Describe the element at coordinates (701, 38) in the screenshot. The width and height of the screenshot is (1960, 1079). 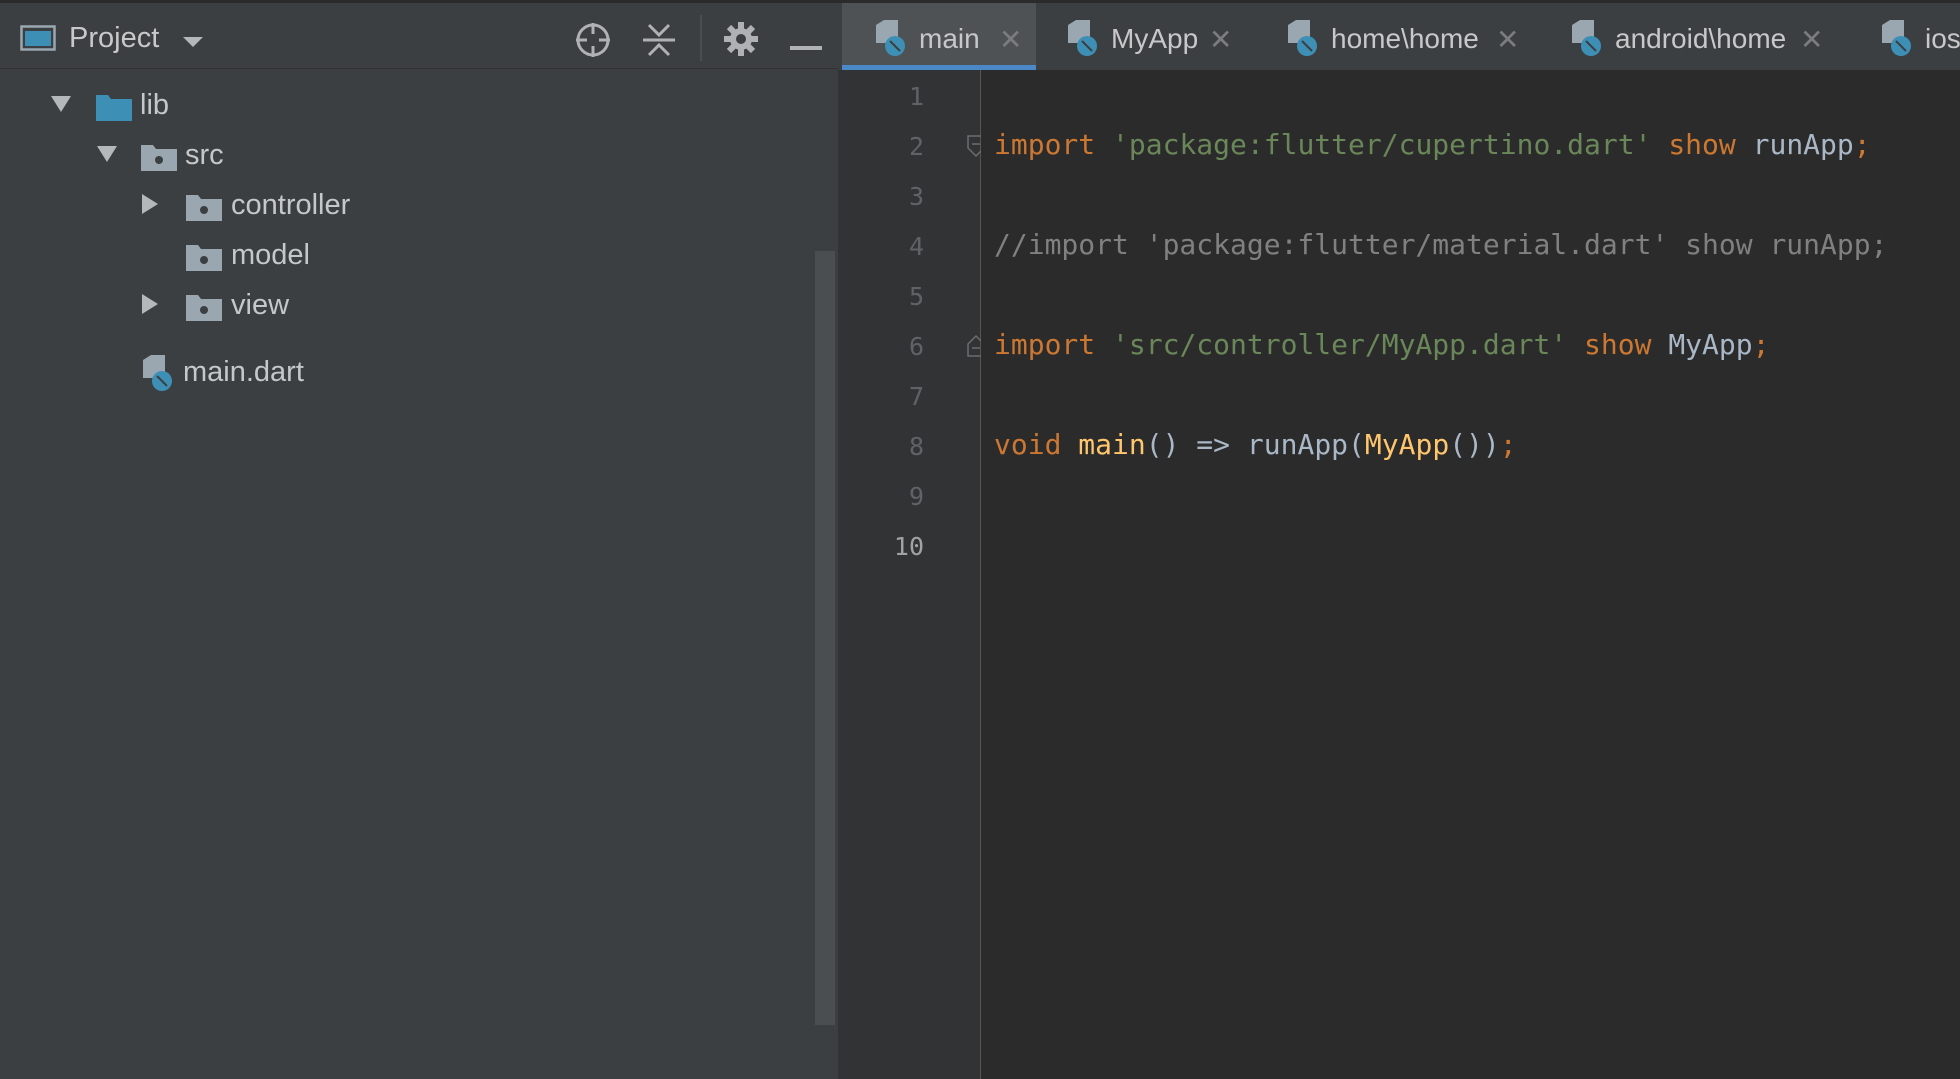
I see `header-divider` at that location.